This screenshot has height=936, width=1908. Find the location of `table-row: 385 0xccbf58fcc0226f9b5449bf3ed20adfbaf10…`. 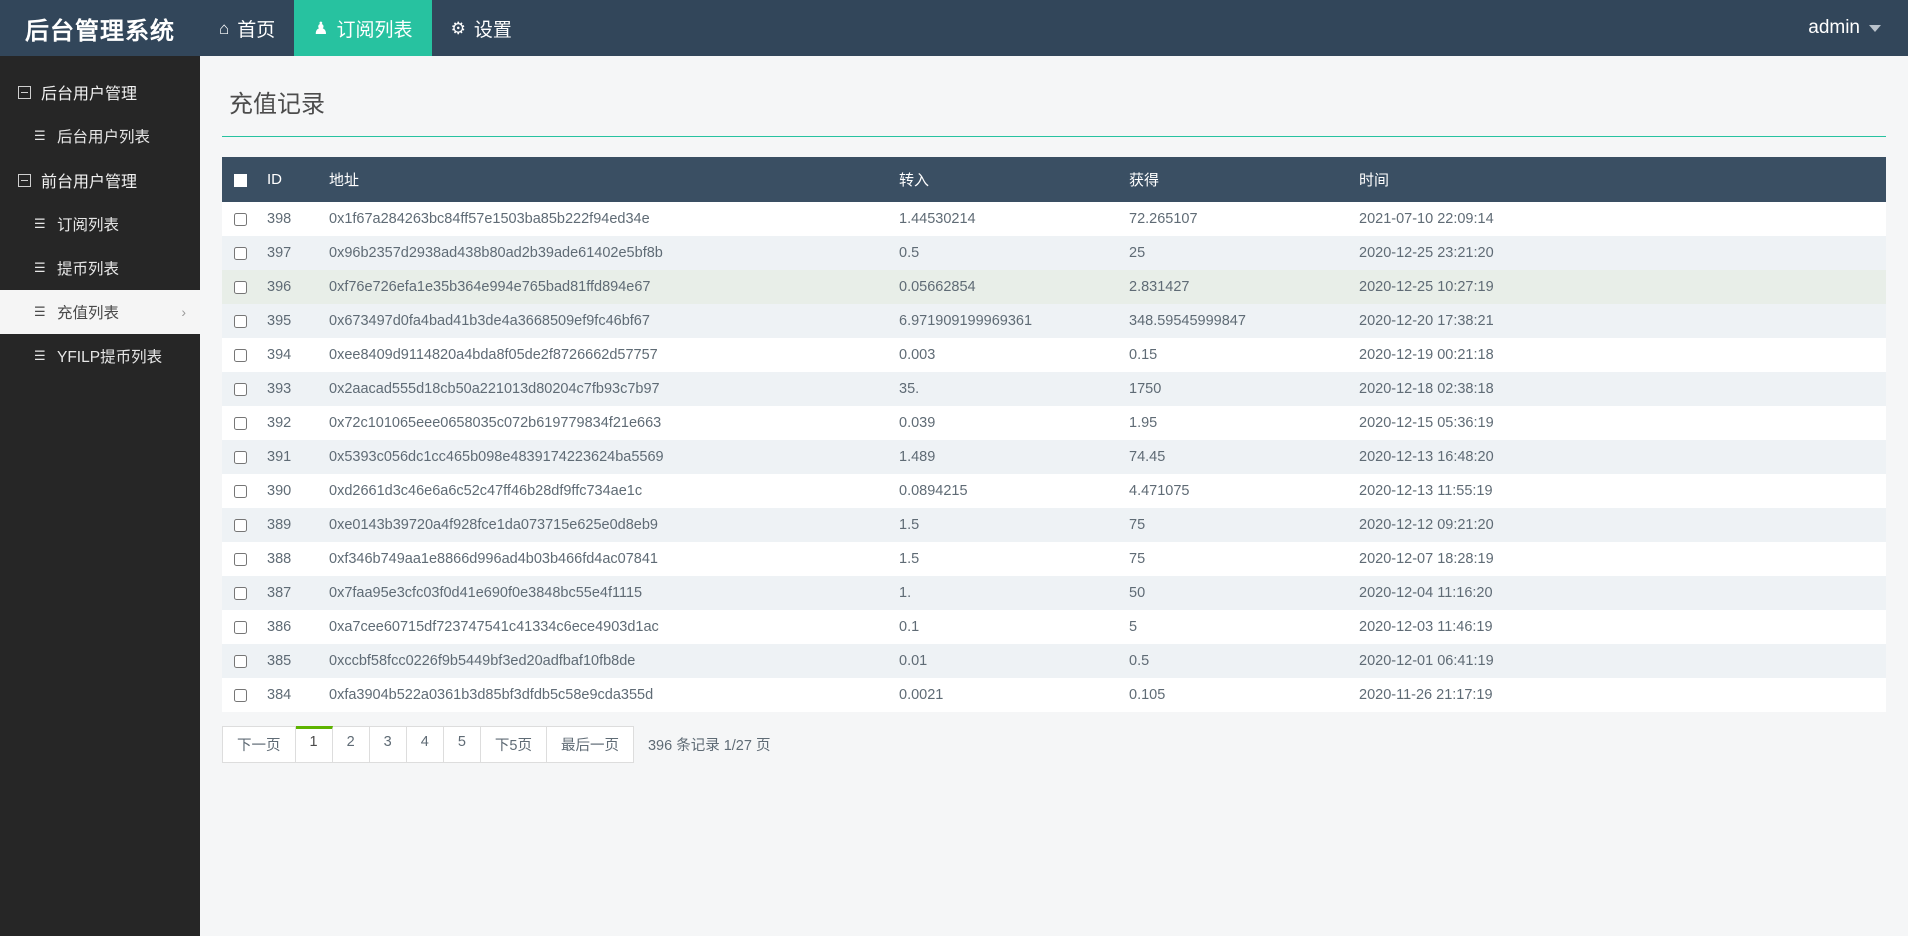

table-row: 385 0xccbf58fcc0226f9b5449bf3ed20adfbaf10… is located at coordinates (1054, 661).